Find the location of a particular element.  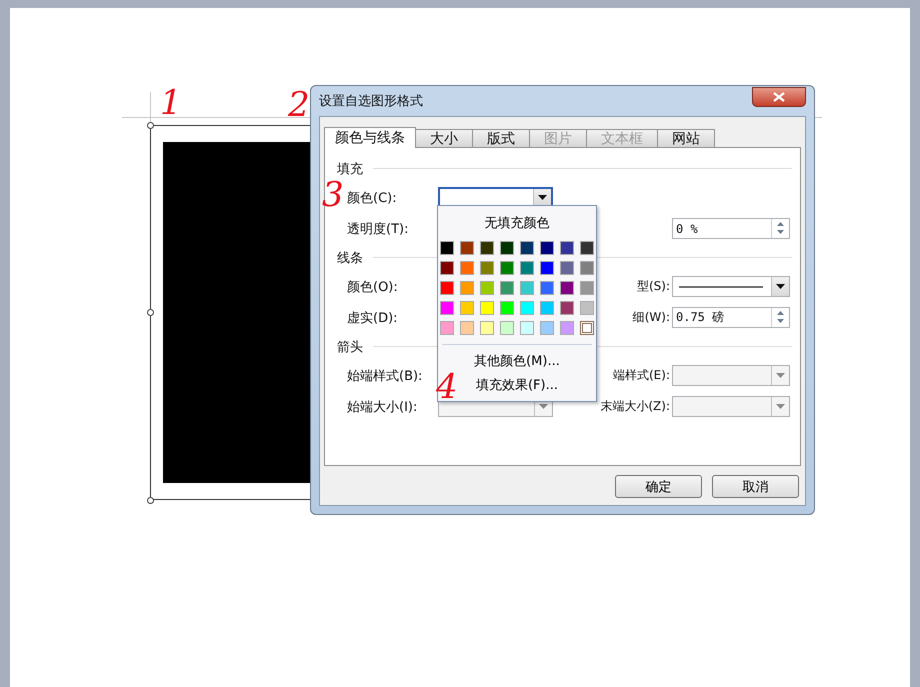

window-title: 设置自选图形格式 is located at coordinates (371, 101).